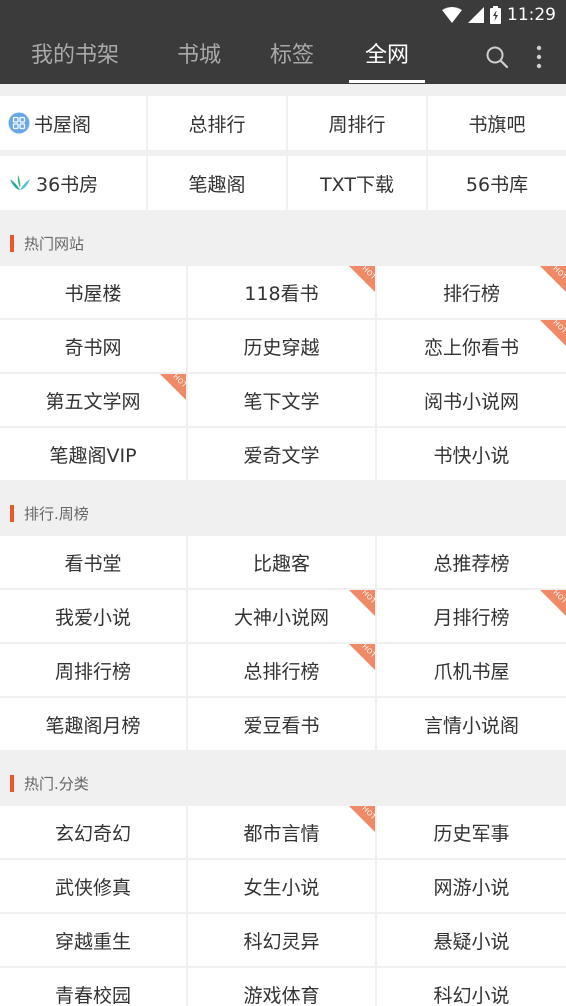 This screenshot has width=566, height=1006. I want to click on site-link-label: 月排行榜, so click(471, 617).